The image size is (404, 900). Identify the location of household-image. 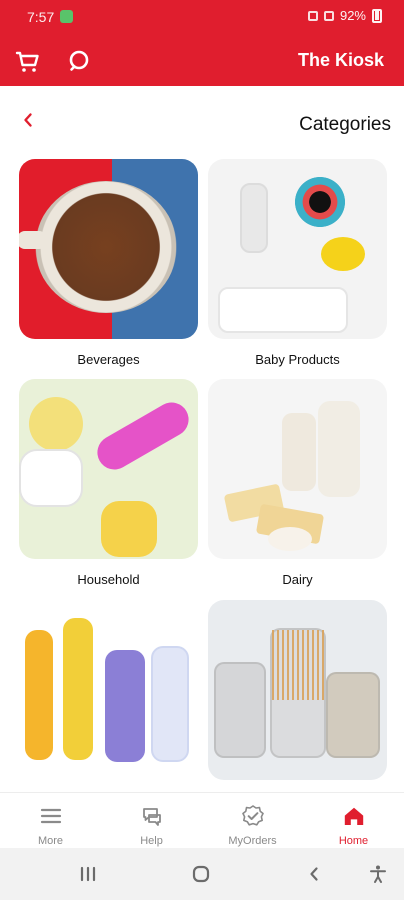
(108, 469).